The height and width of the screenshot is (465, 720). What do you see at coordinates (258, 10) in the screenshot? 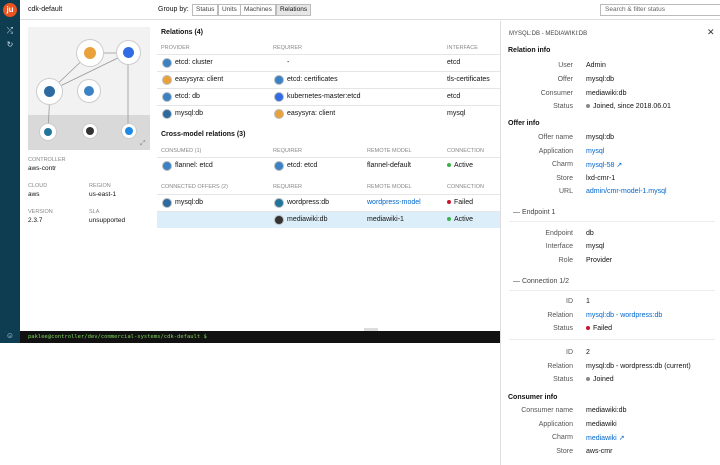
I see `group-by-machines: Machines` at bounding box center [258, 10].